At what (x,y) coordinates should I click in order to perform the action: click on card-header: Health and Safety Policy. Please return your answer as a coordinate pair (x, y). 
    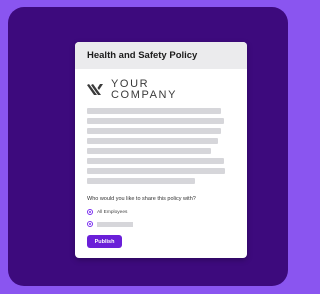
    Looking at the image, I should click on (161, 55).